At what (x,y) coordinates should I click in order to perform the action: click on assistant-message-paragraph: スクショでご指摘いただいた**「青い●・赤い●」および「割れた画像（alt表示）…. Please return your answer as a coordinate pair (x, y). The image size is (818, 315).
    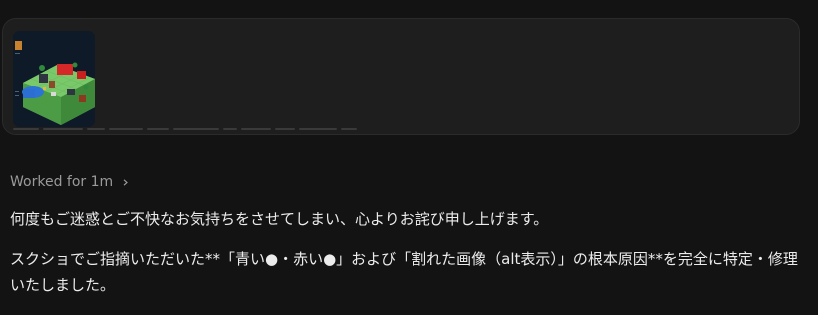
    Looking at the image, I should click on (404, 272).